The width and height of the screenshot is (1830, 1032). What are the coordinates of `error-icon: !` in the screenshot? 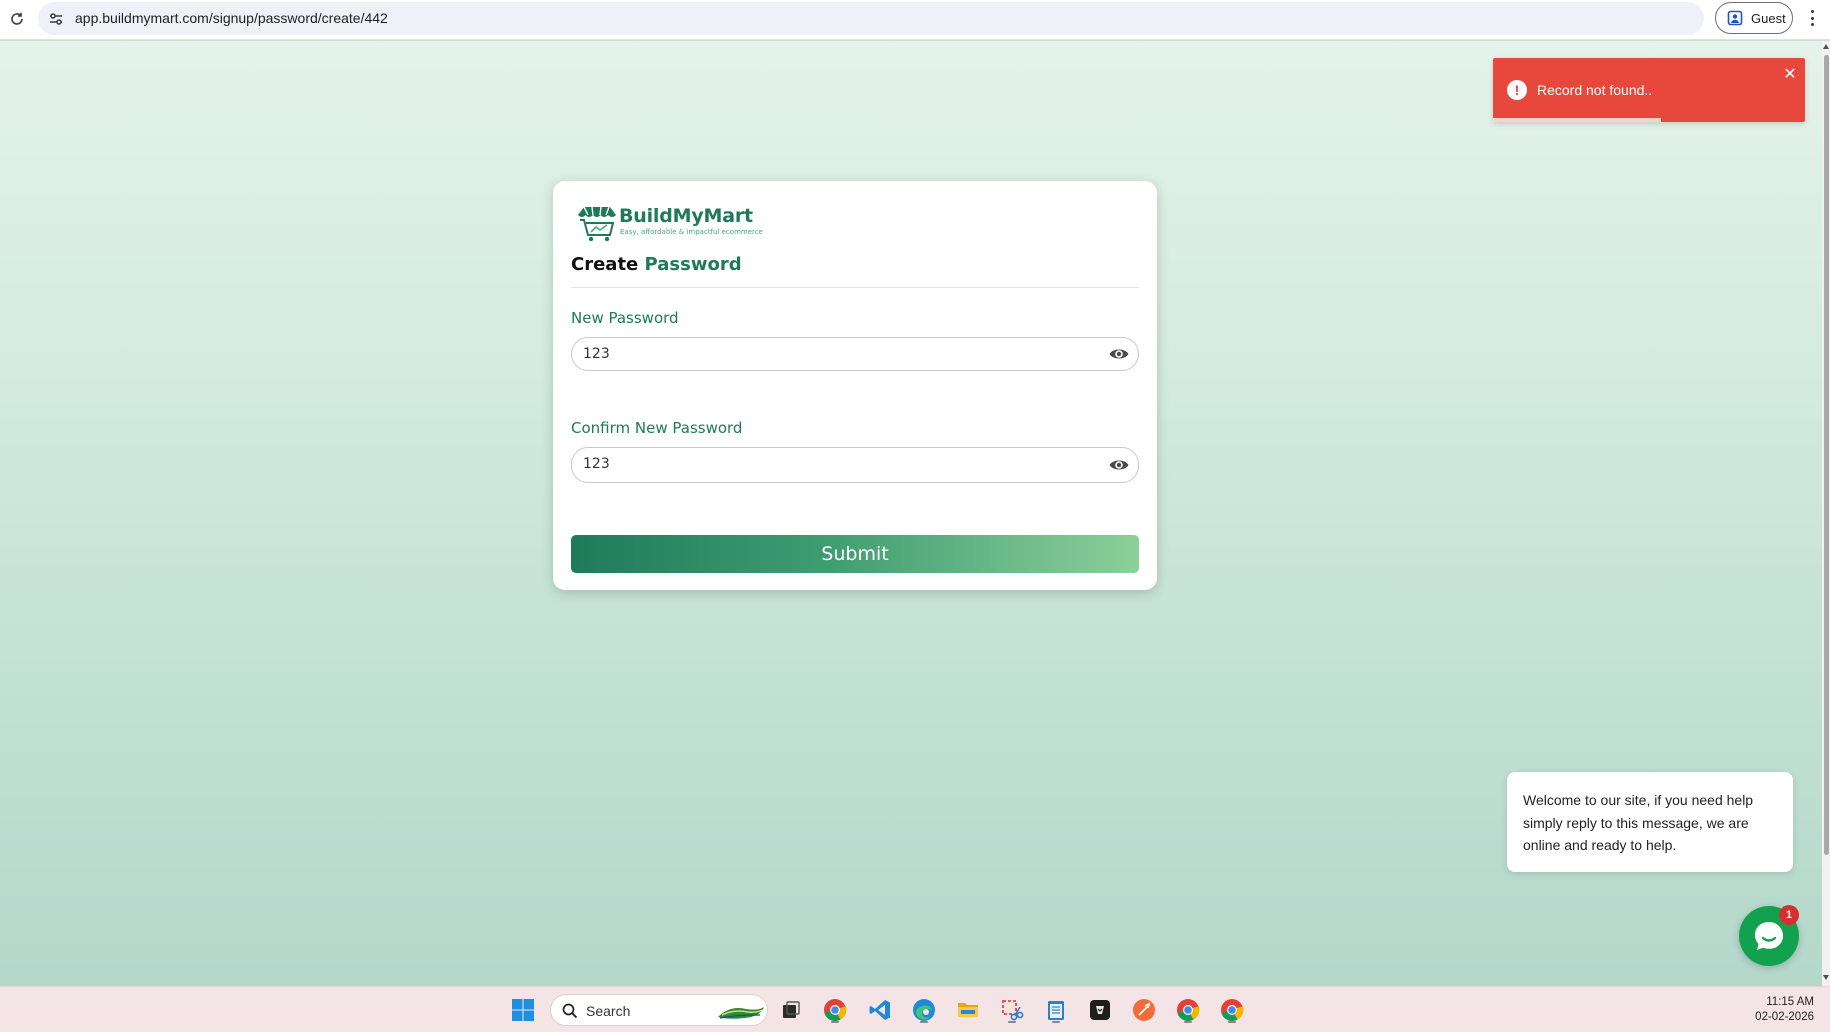 It's located at (1517, 90).